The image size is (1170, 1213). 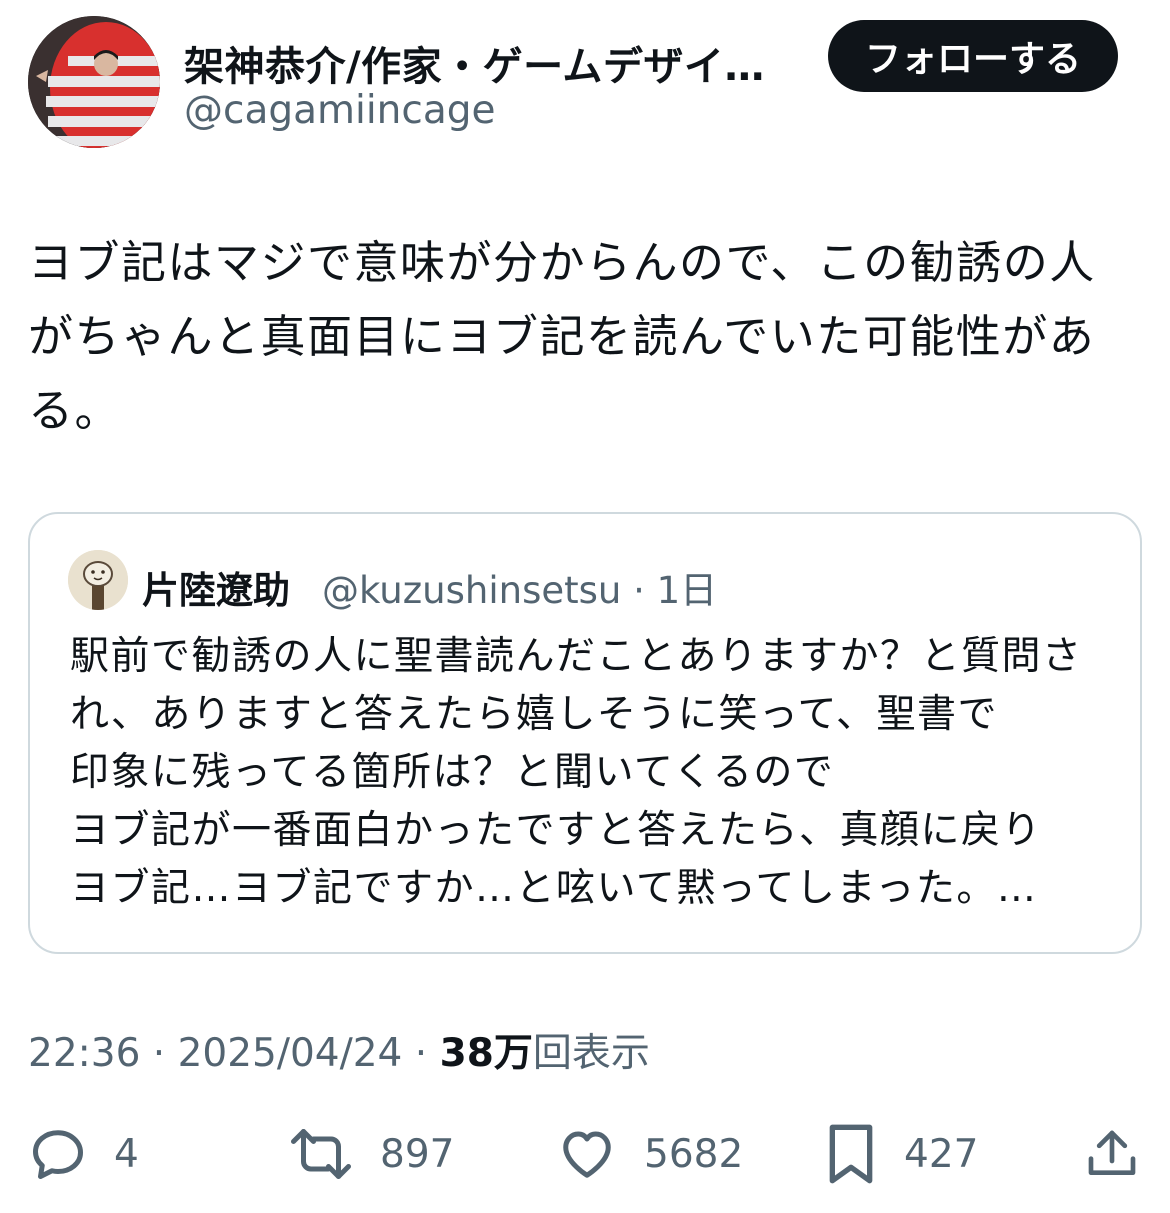 I want to click on share-icon, so click(x=1112, y=1154).